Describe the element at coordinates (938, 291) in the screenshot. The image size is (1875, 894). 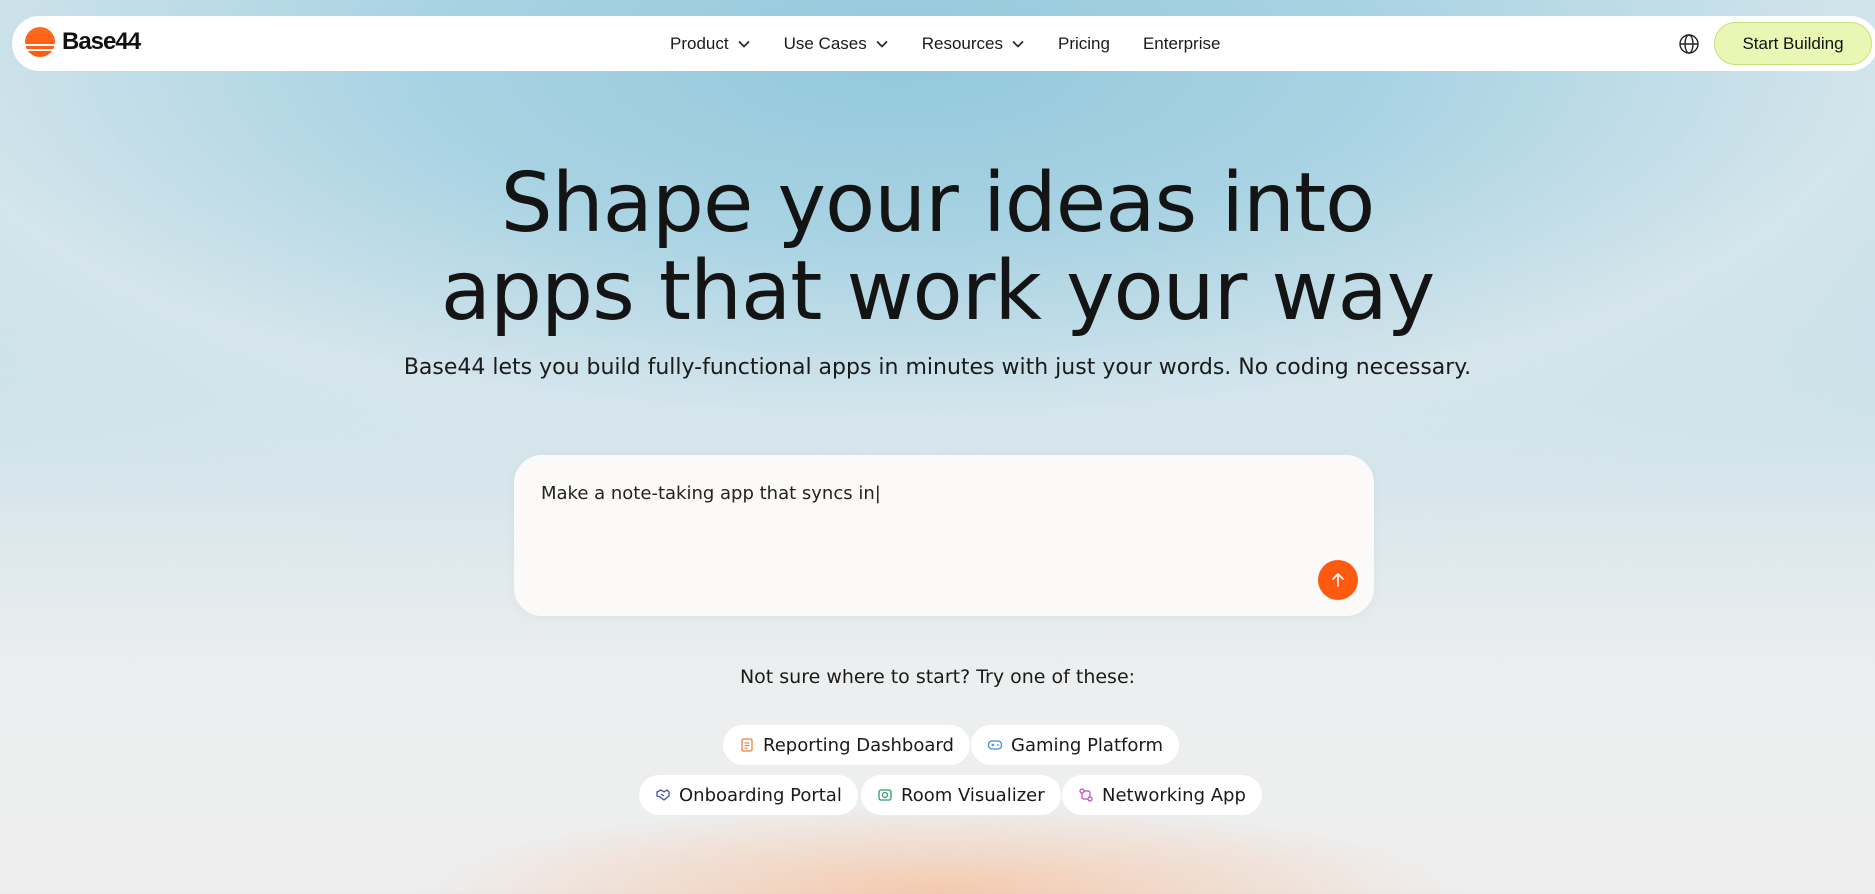
I see `hero-title-line-2: apps that work your way` at that location.